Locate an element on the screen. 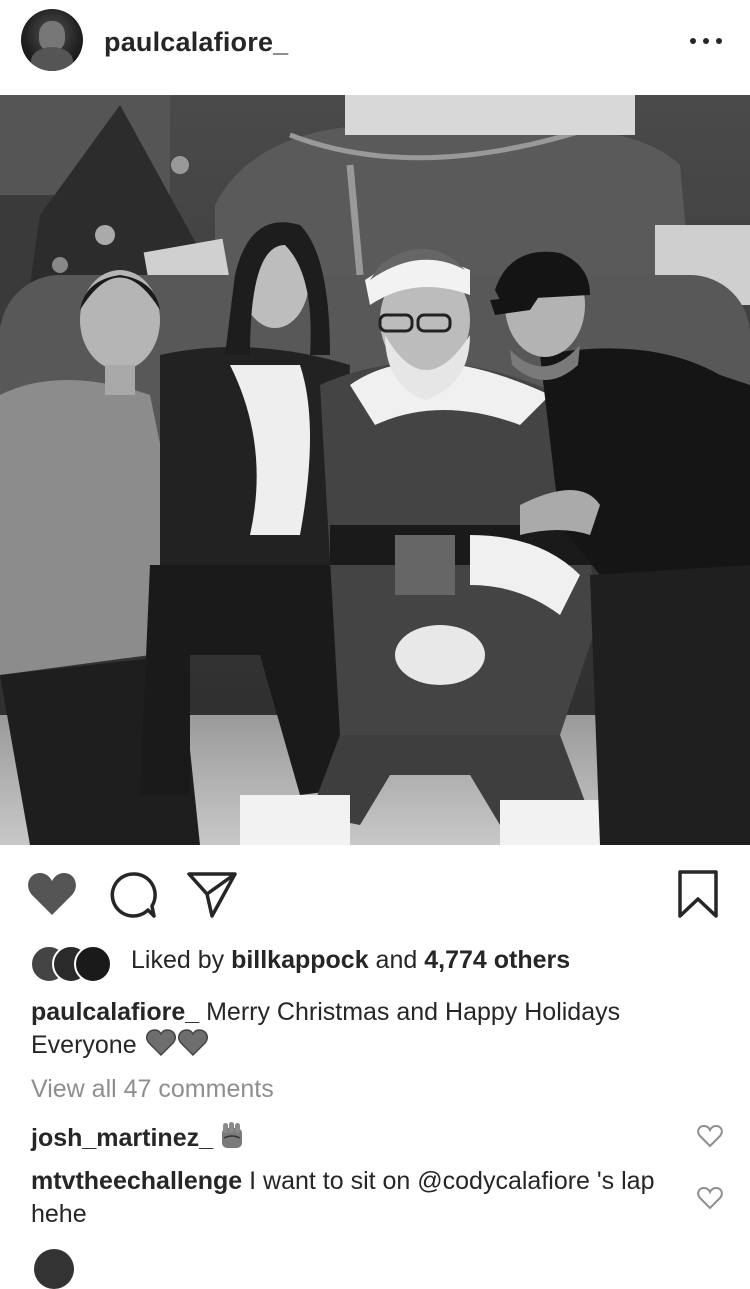 The width and height of the screenshot is (750, 1289). comment-item: josh_martinez_ is located at coordinates (351, 1137).